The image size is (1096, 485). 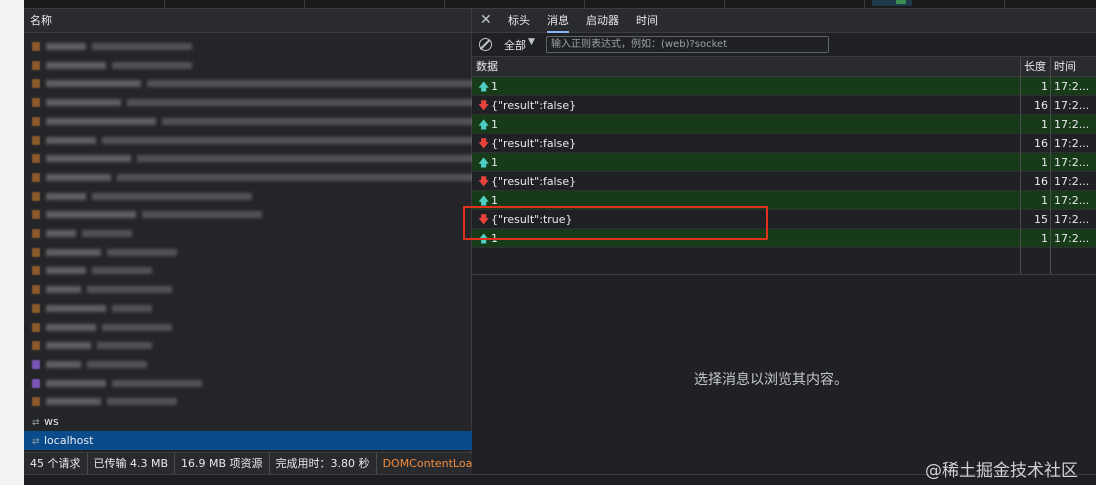 What do you see at coordinates (647, 21) in the screenshot?
I see `tab-timing: 时间` at bounding box center [647, 21].